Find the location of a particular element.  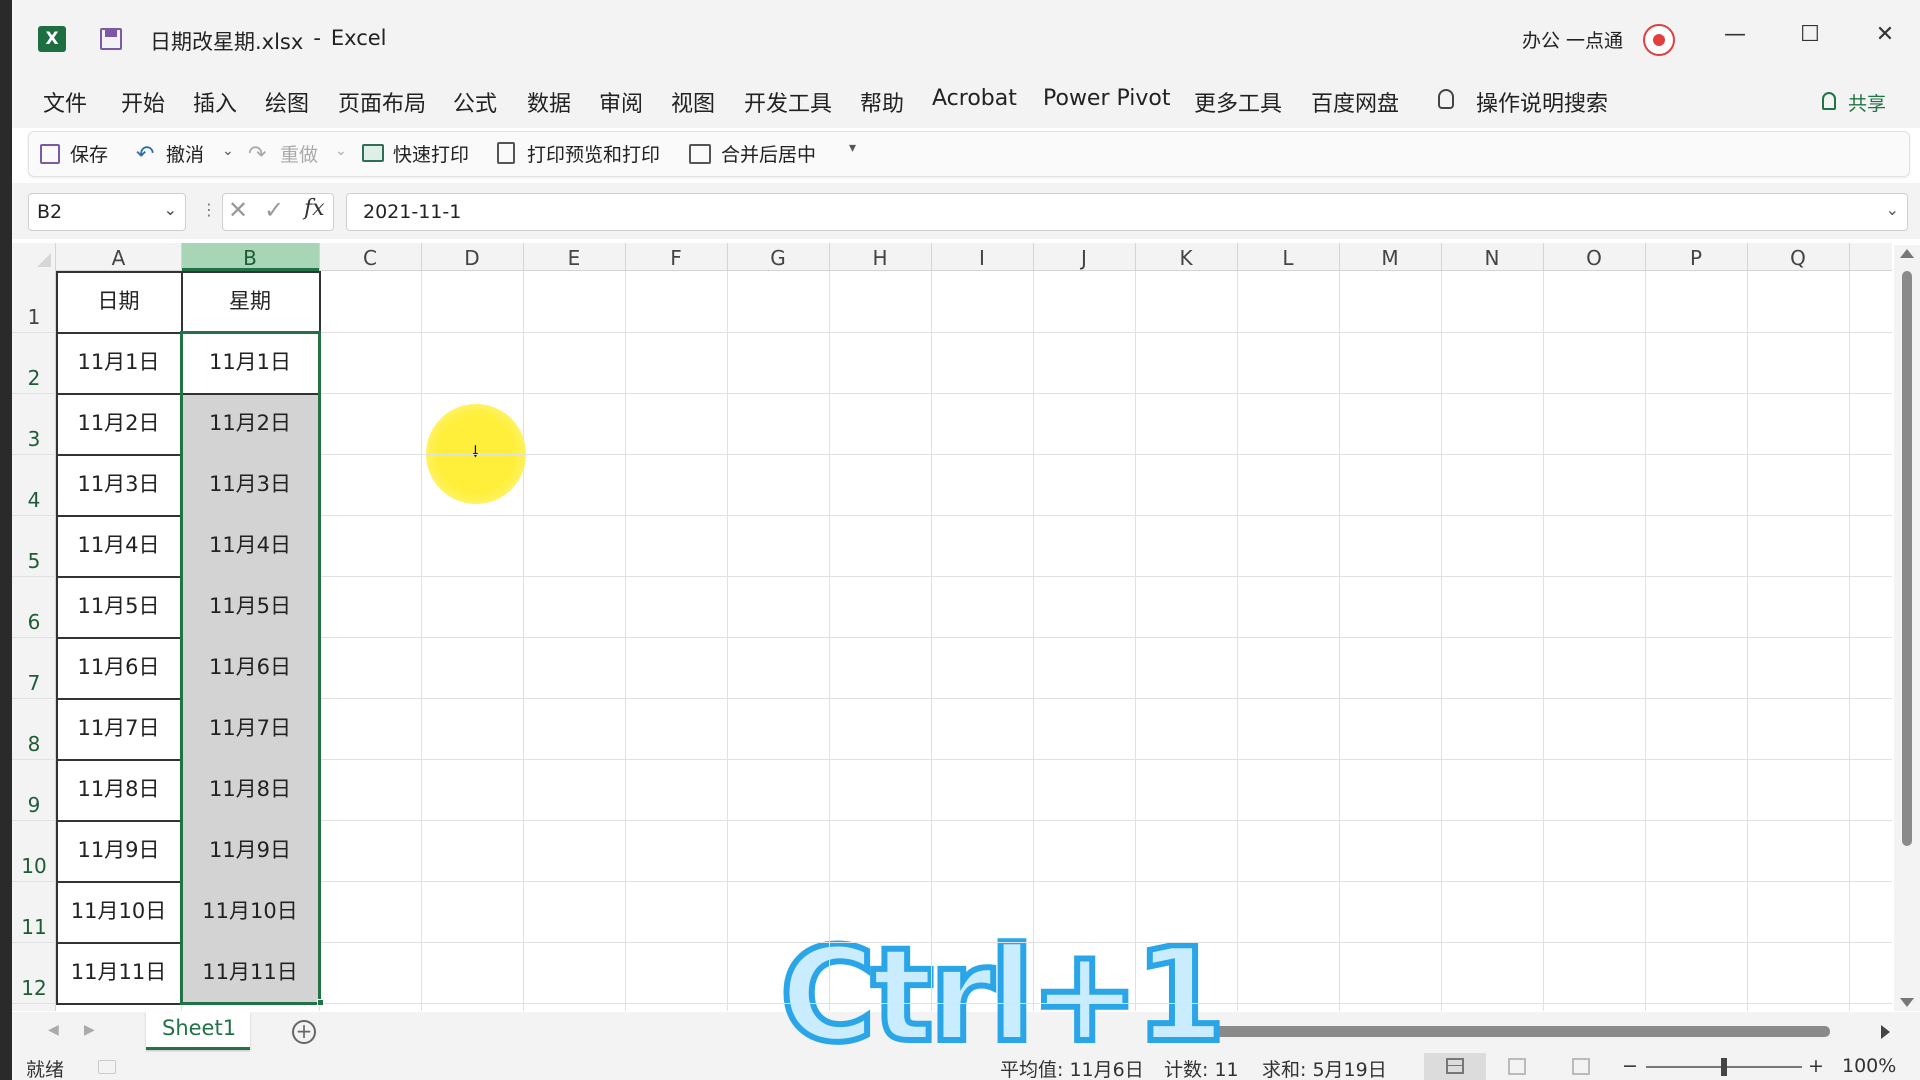

zoom-slider is located at coordinates (1724, 1067).